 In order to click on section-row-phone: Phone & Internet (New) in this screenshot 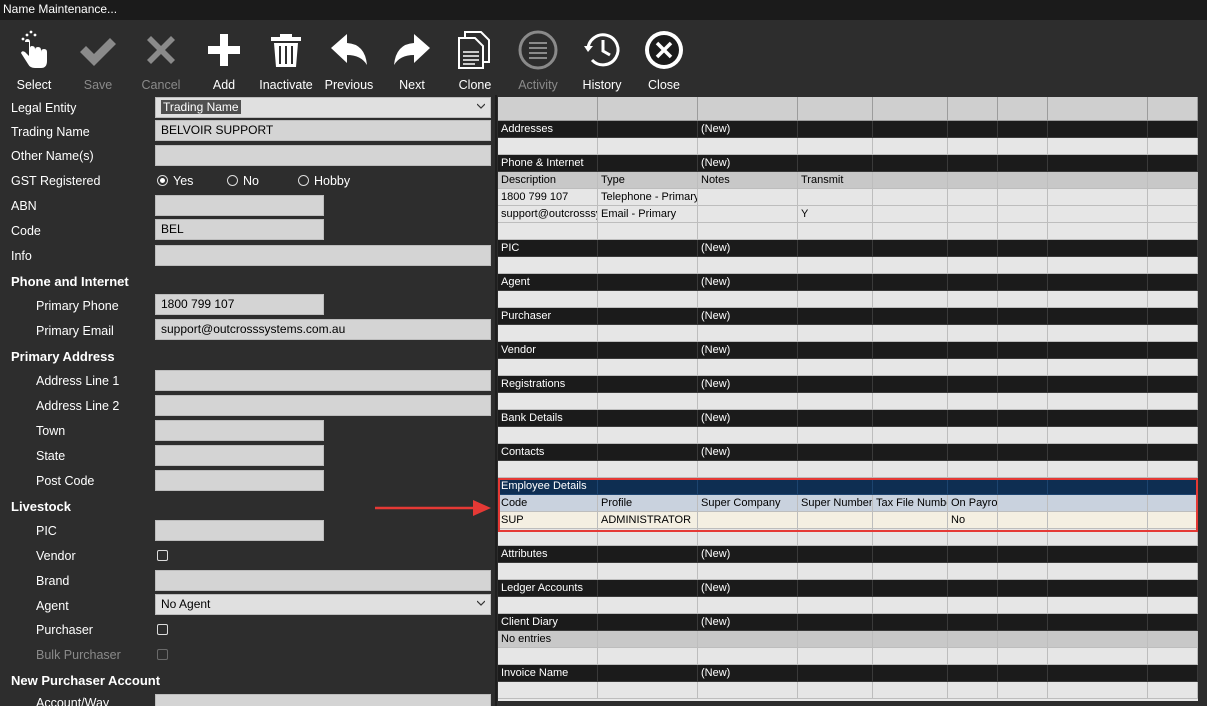, I will do `click(848, 163)`.